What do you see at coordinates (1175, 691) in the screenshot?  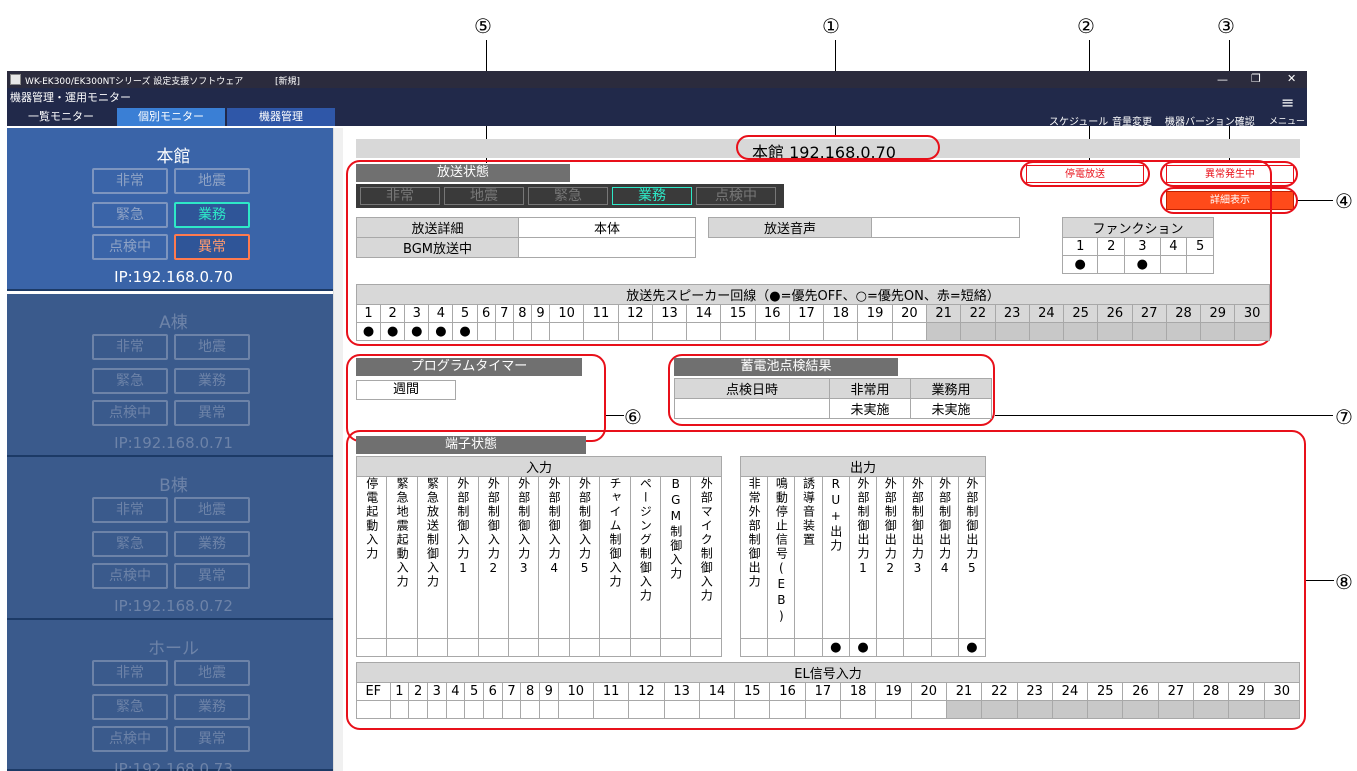 I see `el-col: 27` at bounding box center [1175, 691].